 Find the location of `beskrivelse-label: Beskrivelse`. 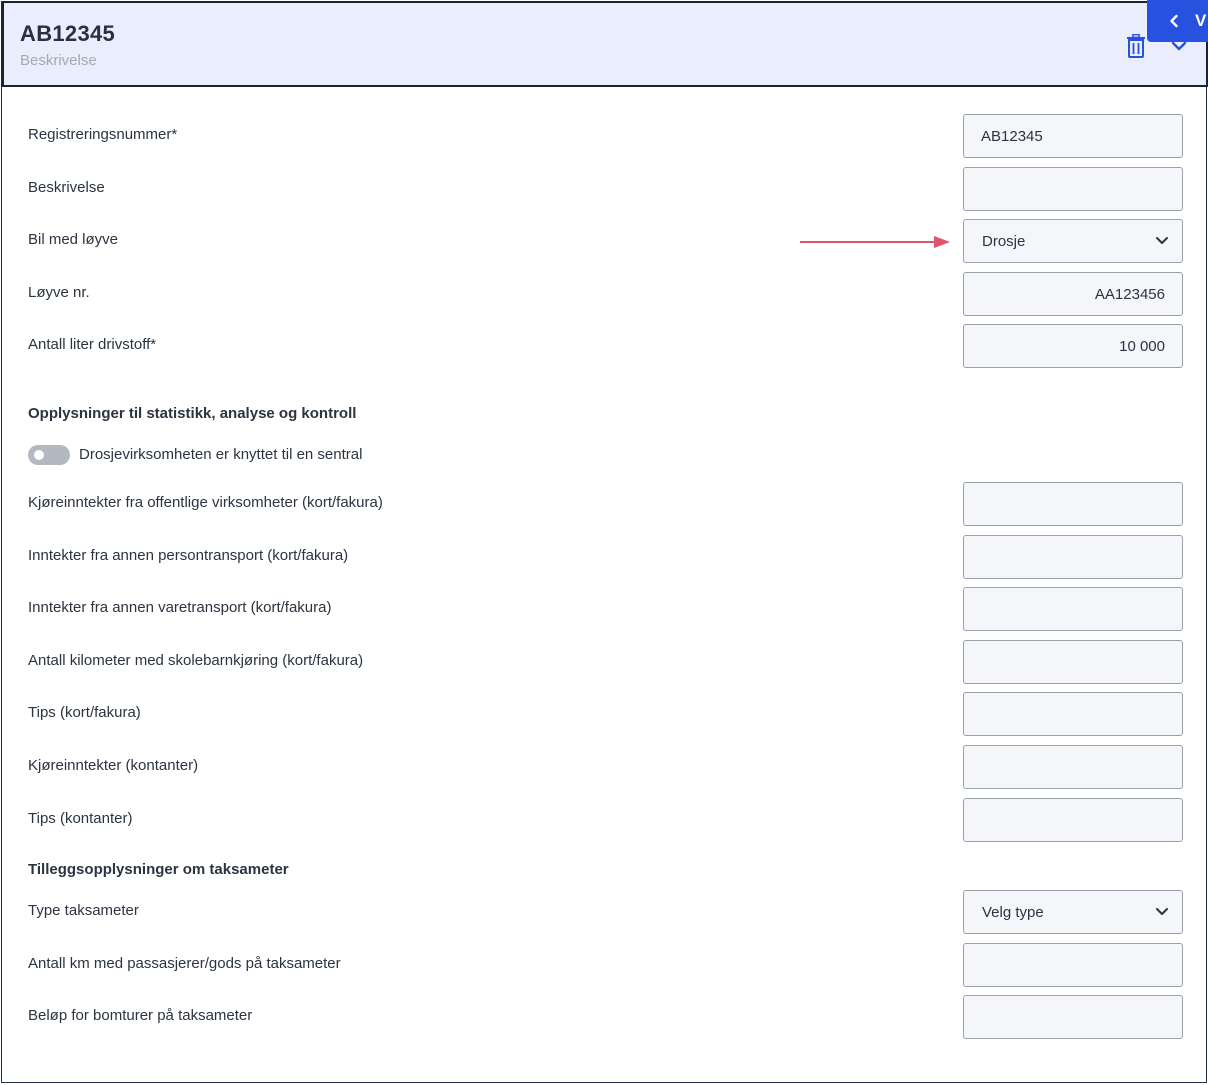

beskrivelse-label: Beskrivelse is located at coordinates (66, 187).